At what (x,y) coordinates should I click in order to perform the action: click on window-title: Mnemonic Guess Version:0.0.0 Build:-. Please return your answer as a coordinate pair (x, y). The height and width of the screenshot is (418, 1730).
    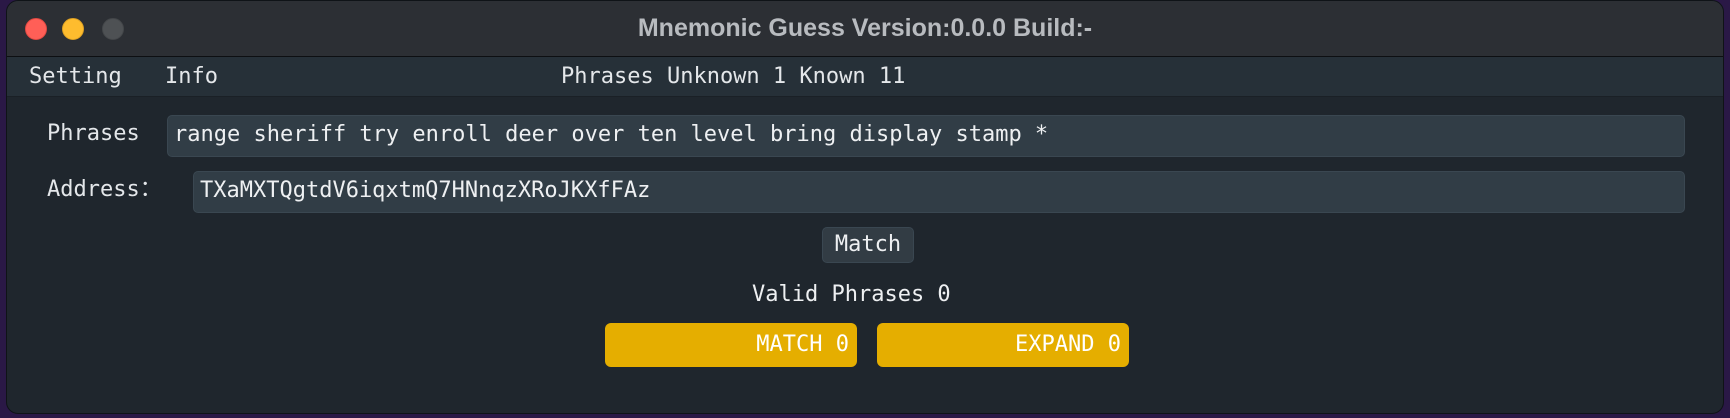
    Looking at the image, I should click on (865, 28).